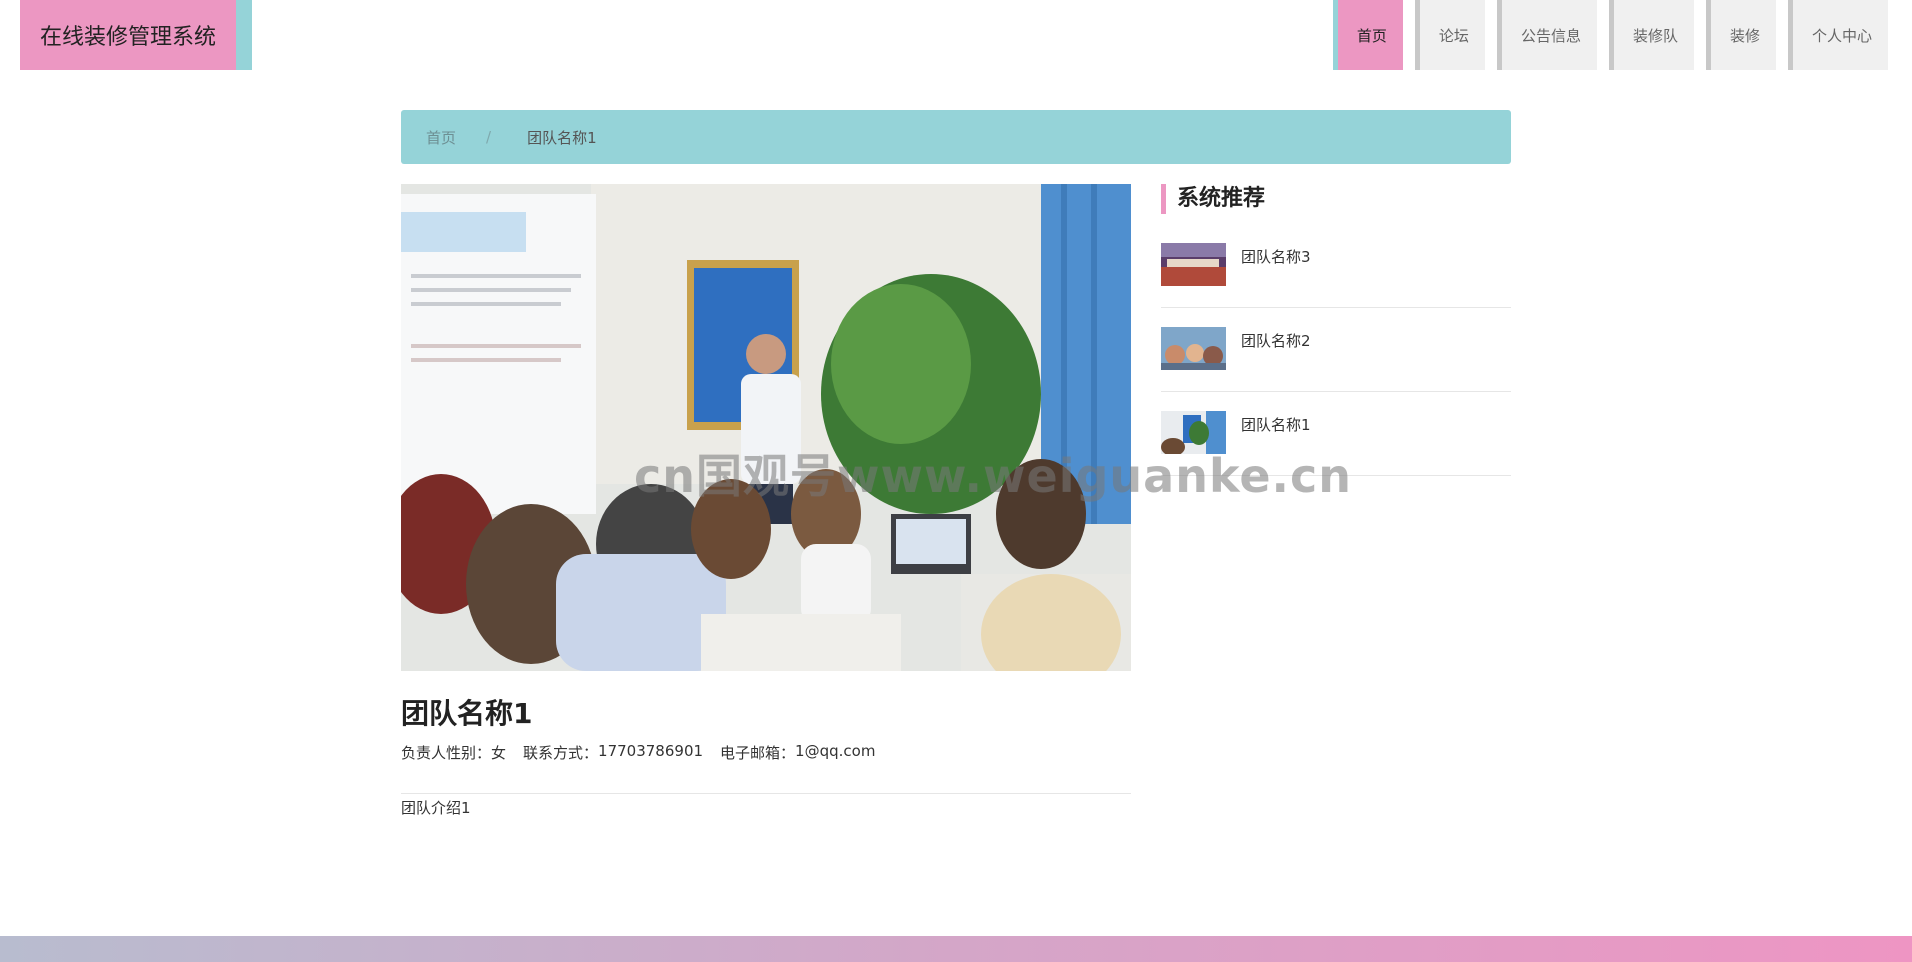 The height and width of the screenshot is (962, 1912). Describe the element at coordinates (993, 476) in the screenshot. I see `watermark-text: cn国观号www.weiguanke.cn` at that location.